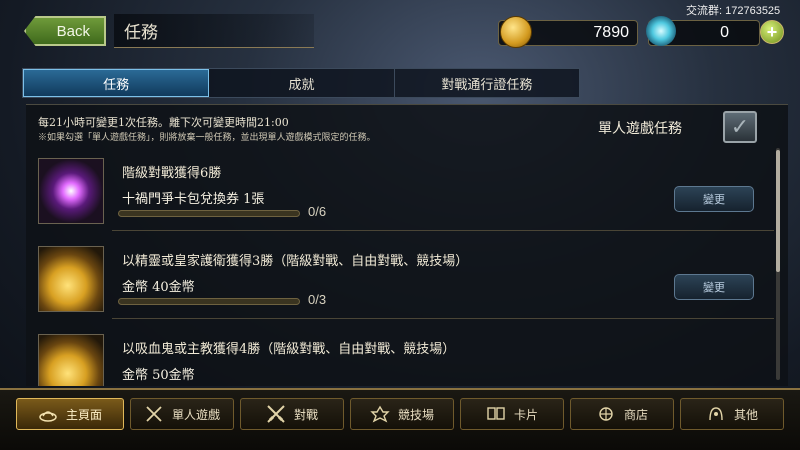 The image size is (800, 450). I want to click on tab-missions: 任務, so click(116, 83).